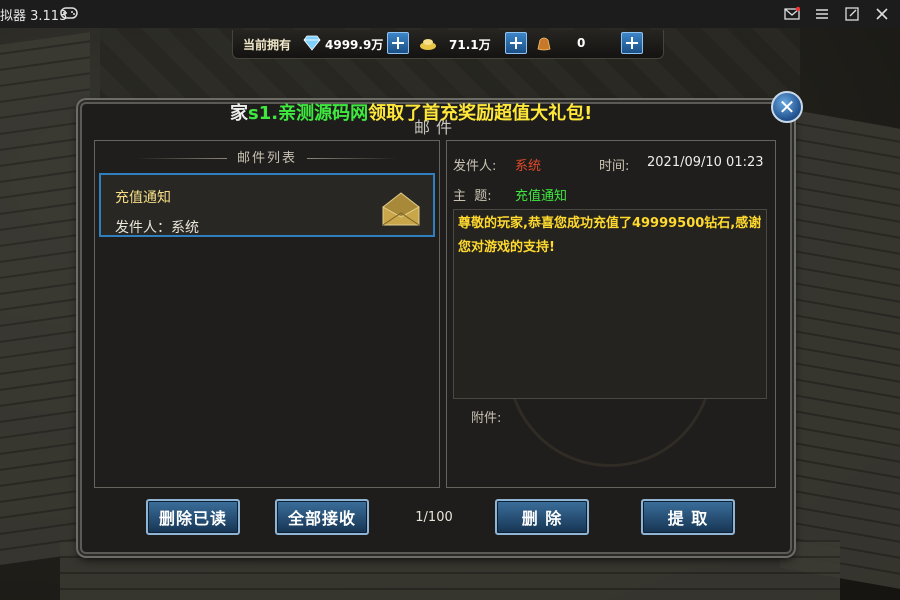  Describe the element at coordinates (581, 43) in the screenshot. I see `bag-amount: 0` at that location.